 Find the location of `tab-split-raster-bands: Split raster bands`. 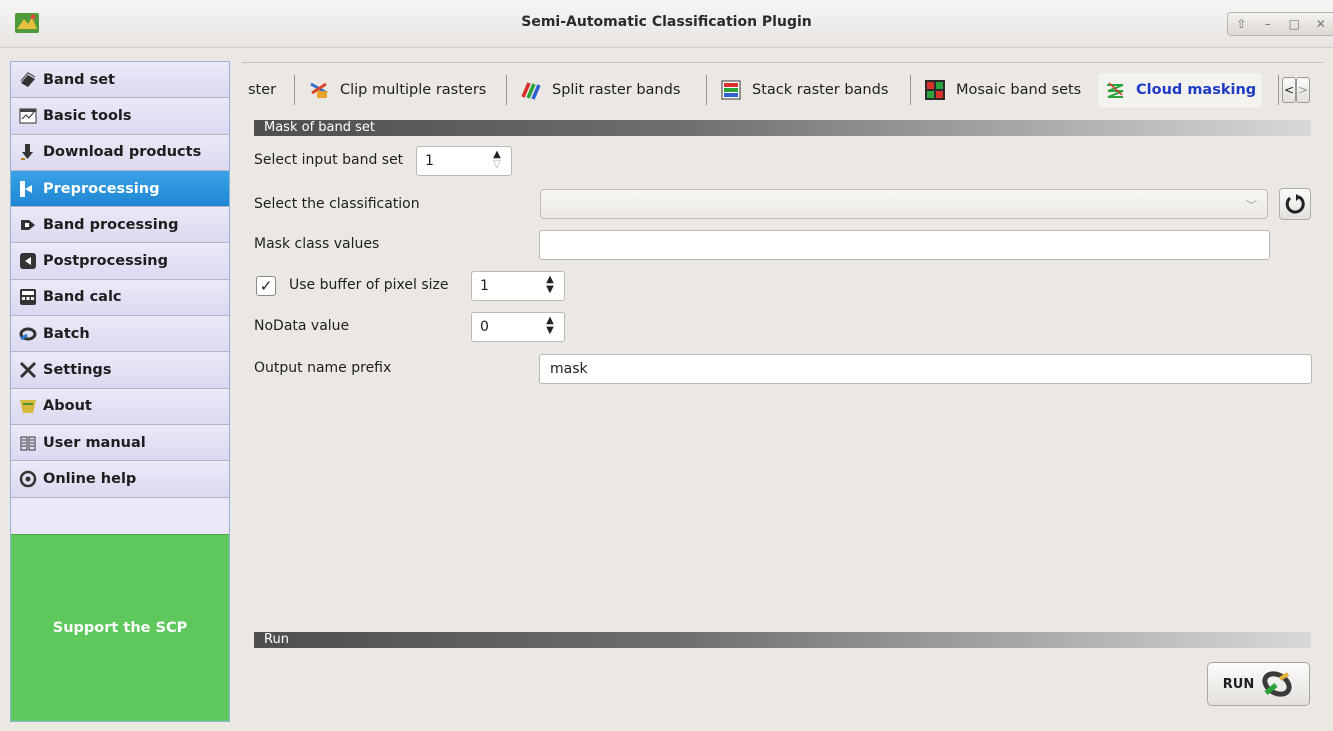

tab-split-raster-bands: Split raster bands is located at coordinates (600, 90).